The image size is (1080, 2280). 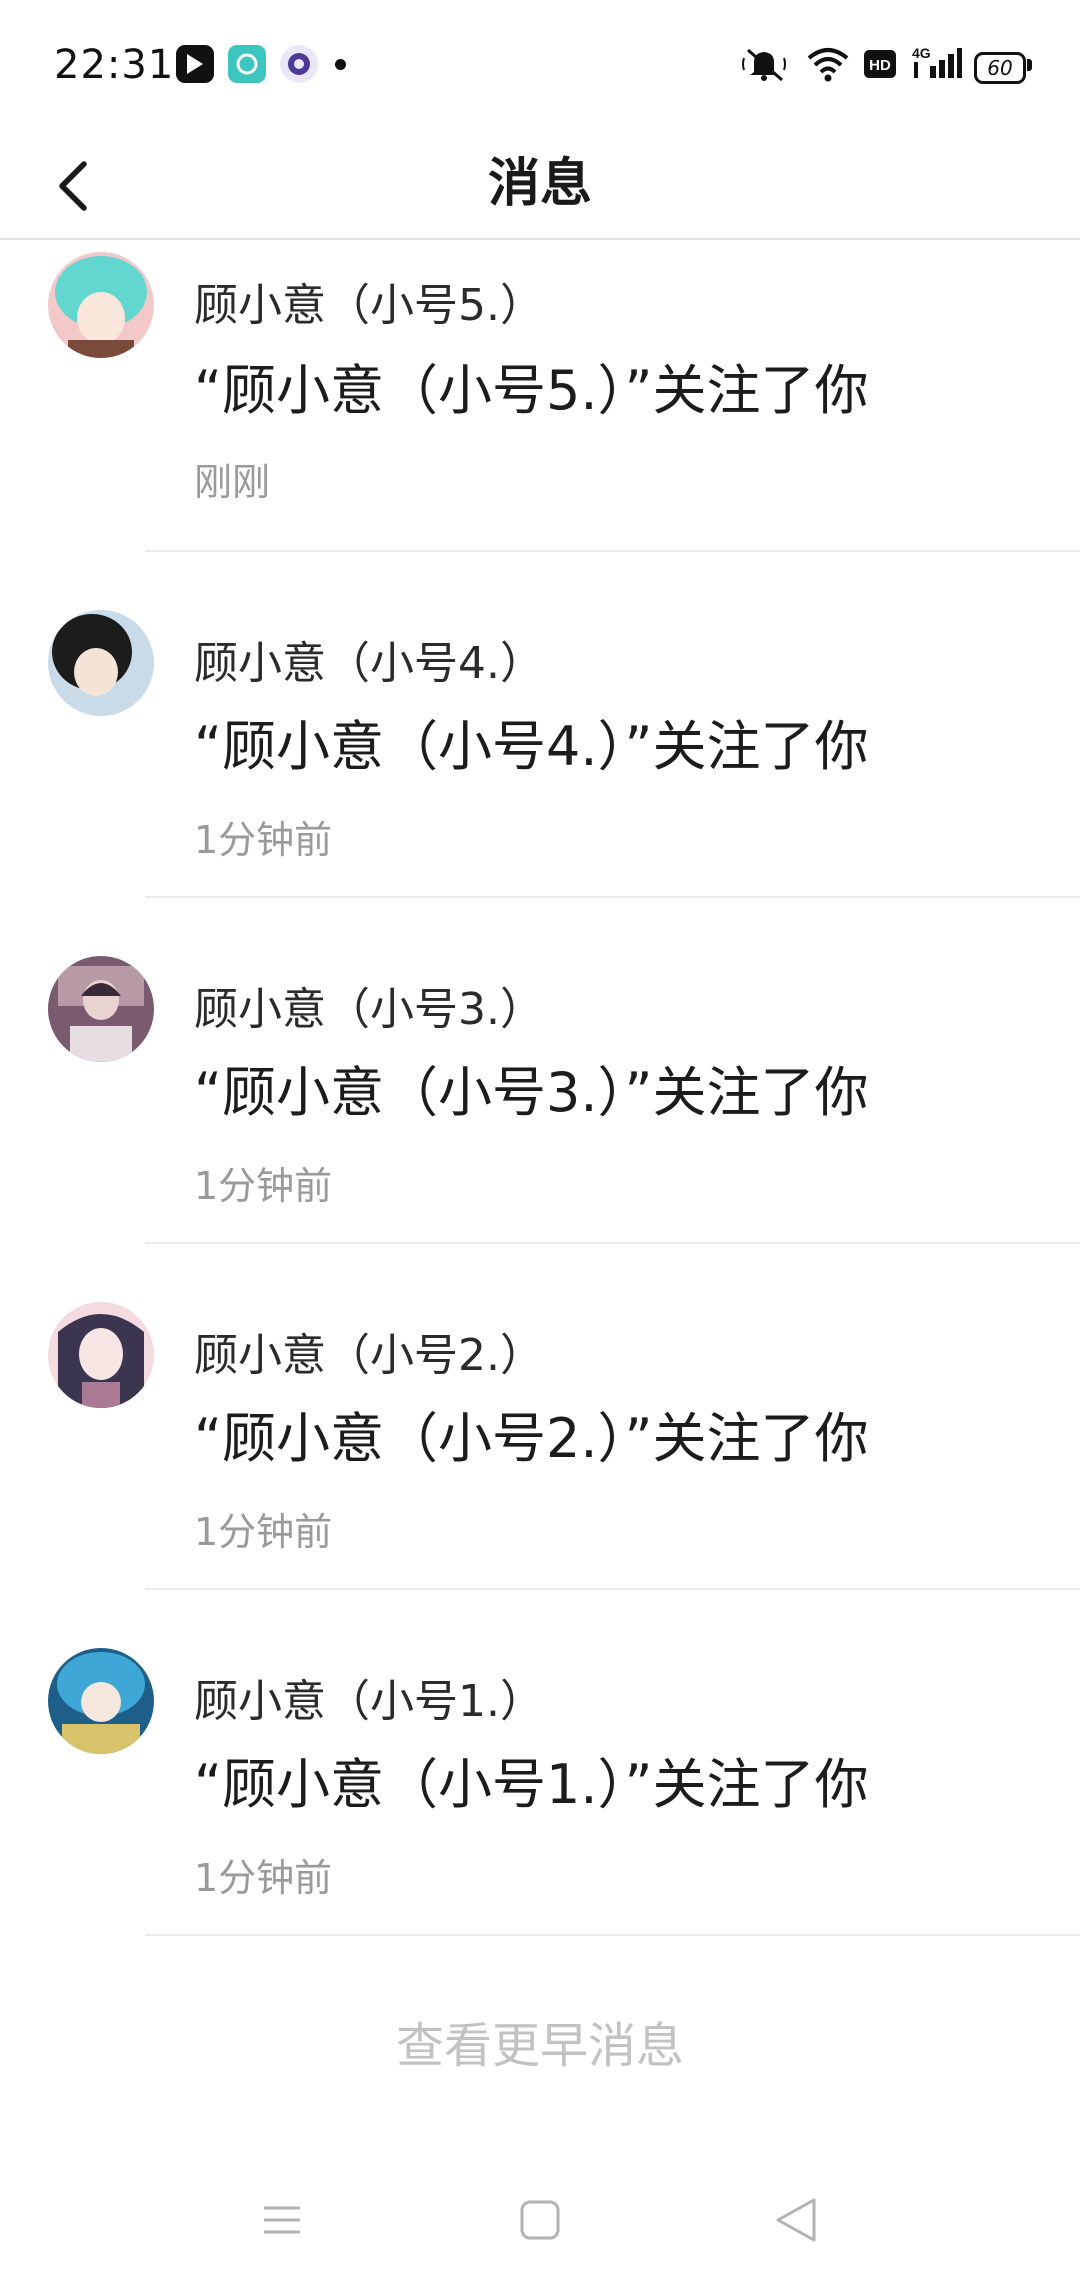 I want to click on hd-label: HD, so click(x=880, y=65).